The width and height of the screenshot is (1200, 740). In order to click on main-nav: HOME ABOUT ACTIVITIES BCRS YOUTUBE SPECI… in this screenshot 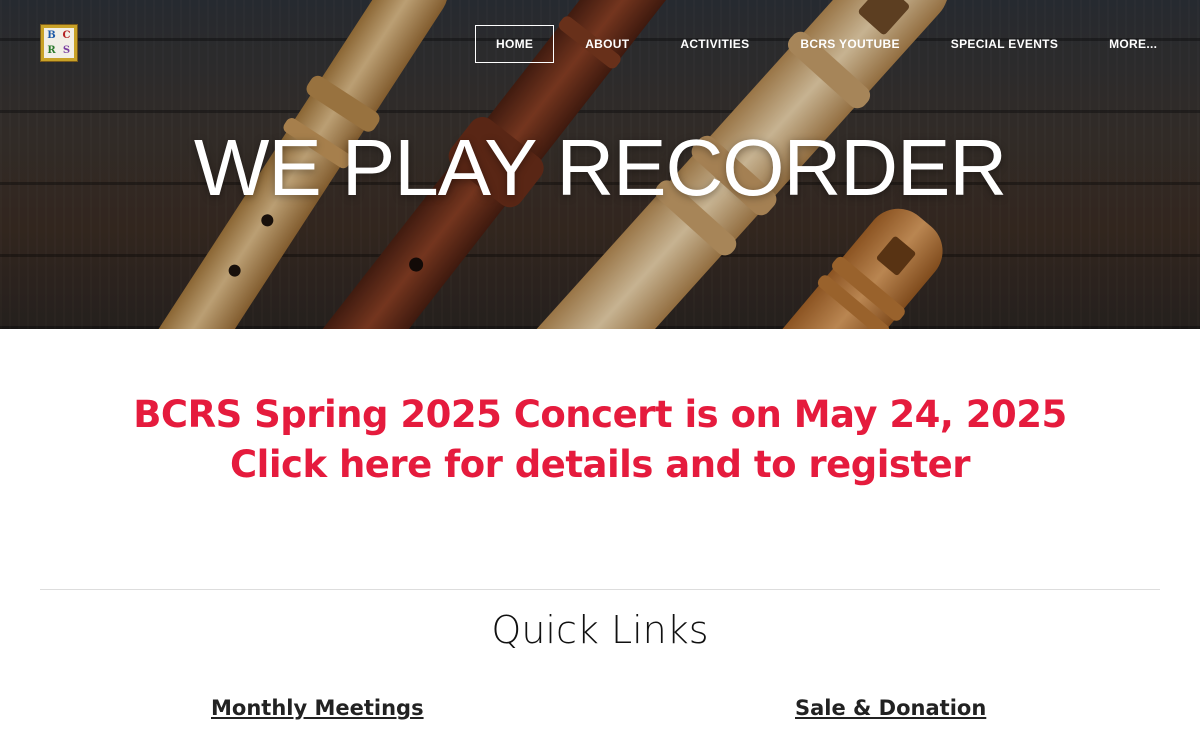, I will do `click(831, 44)`.